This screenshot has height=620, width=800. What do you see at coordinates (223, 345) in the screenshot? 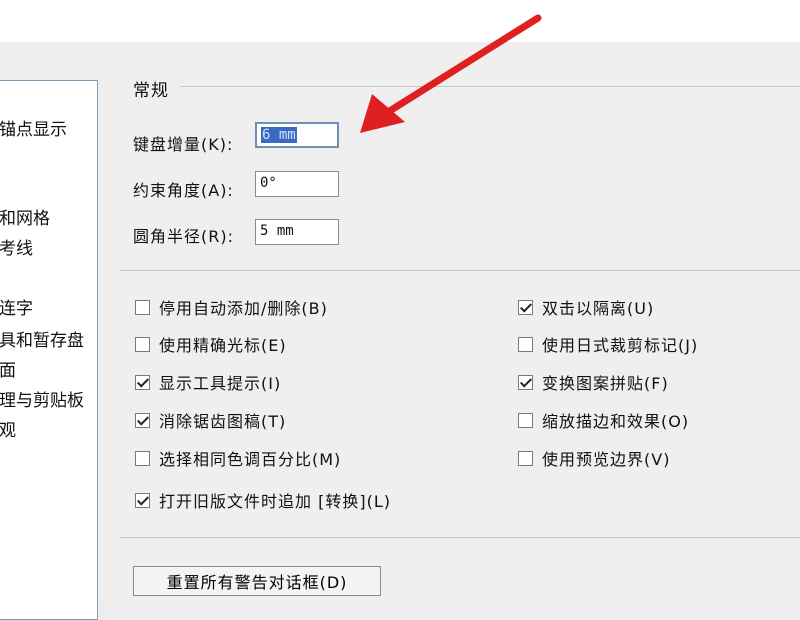
I see `option-label: 使用精确光标(E)` at bounding box center [223, 345].